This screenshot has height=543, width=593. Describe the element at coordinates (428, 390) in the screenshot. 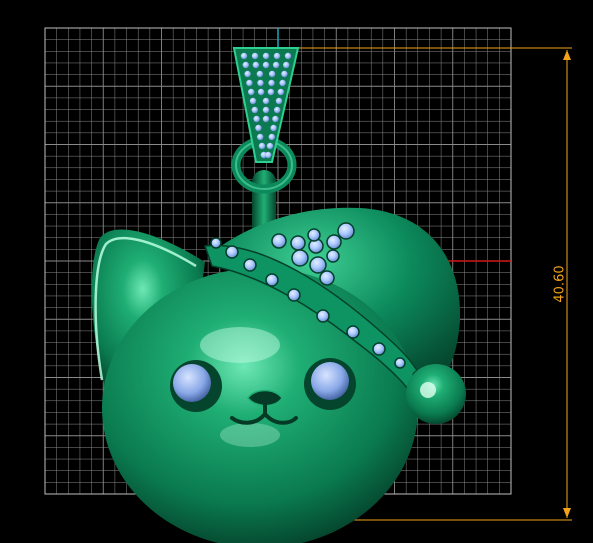

I see `pompom-highlight` at that location.